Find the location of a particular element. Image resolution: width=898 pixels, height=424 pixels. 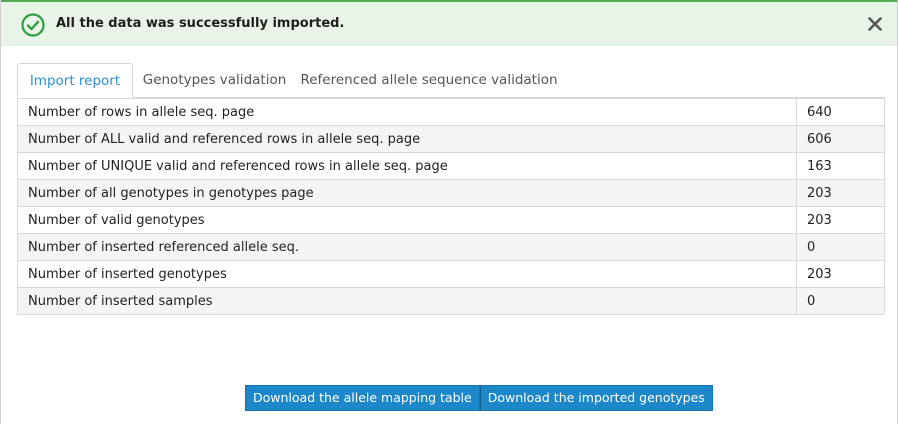

table-row: Number of inserted samples 0 is located at coordinates (451, 301).